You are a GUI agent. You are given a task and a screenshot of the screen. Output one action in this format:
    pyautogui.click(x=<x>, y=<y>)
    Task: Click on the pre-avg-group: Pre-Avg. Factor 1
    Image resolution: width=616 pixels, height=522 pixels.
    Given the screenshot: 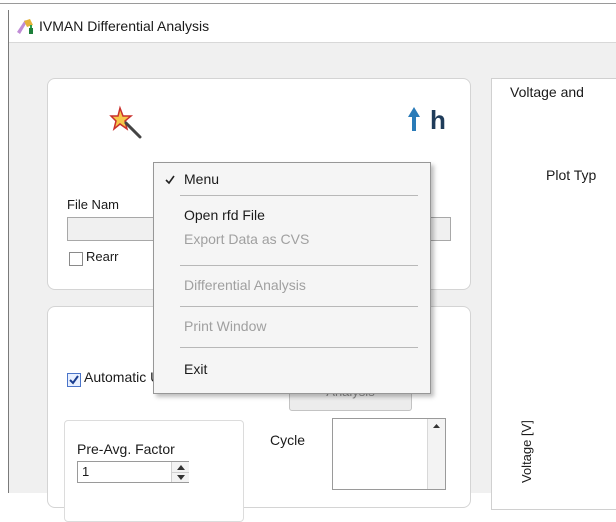 What is the action you would take?
    pyautogui.click(x=154, y=471)
    